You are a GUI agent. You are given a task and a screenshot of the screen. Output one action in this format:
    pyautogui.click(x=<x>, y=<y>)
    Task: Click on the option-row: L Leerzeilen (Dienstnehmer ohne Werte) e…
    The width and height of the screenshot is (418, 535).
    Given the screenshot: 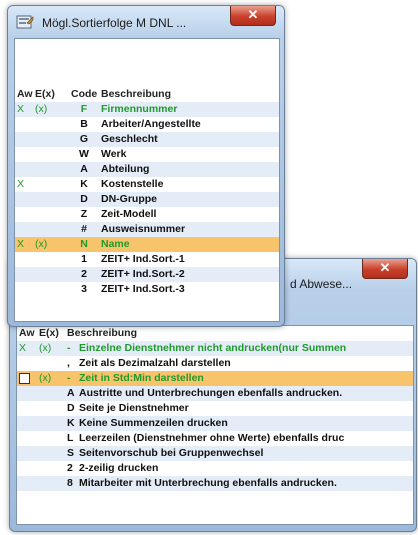 What is the action you would take?
    pyautogui.click(x=215, y=438)
    